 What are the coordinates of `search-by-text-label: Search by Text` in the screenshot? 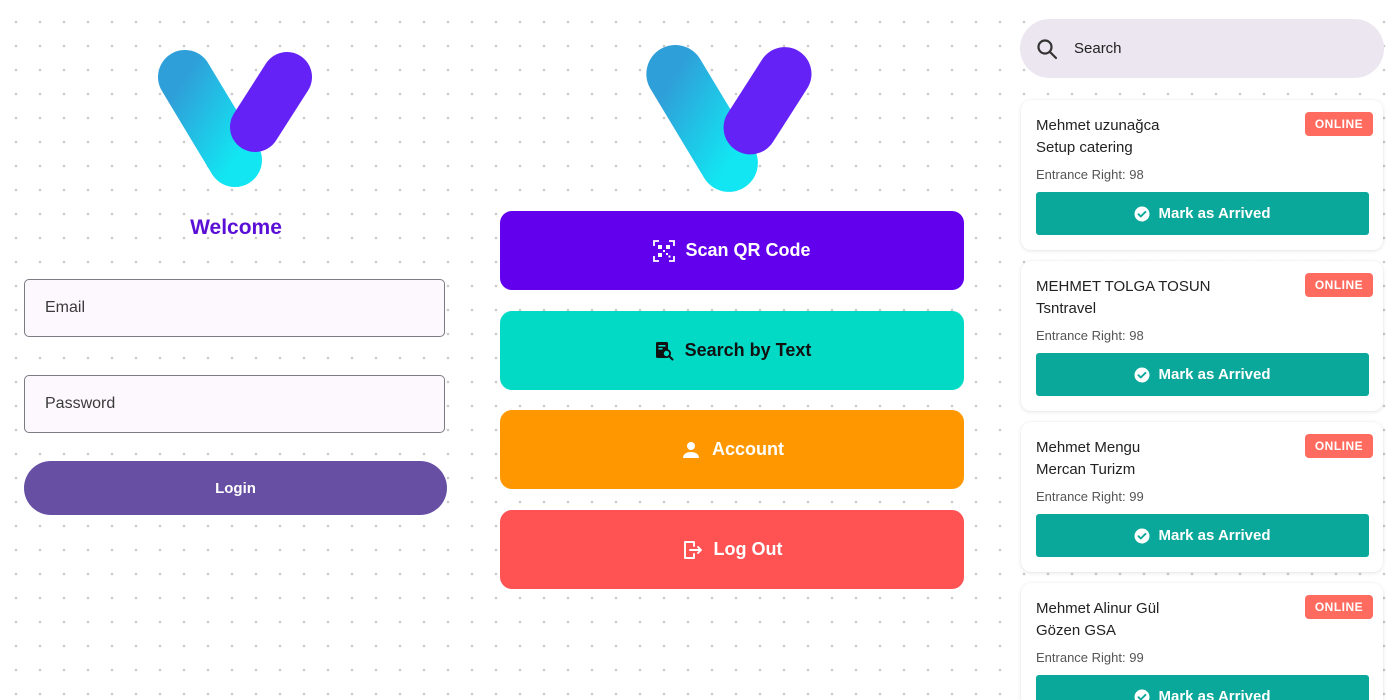 It's located at (748, 350).